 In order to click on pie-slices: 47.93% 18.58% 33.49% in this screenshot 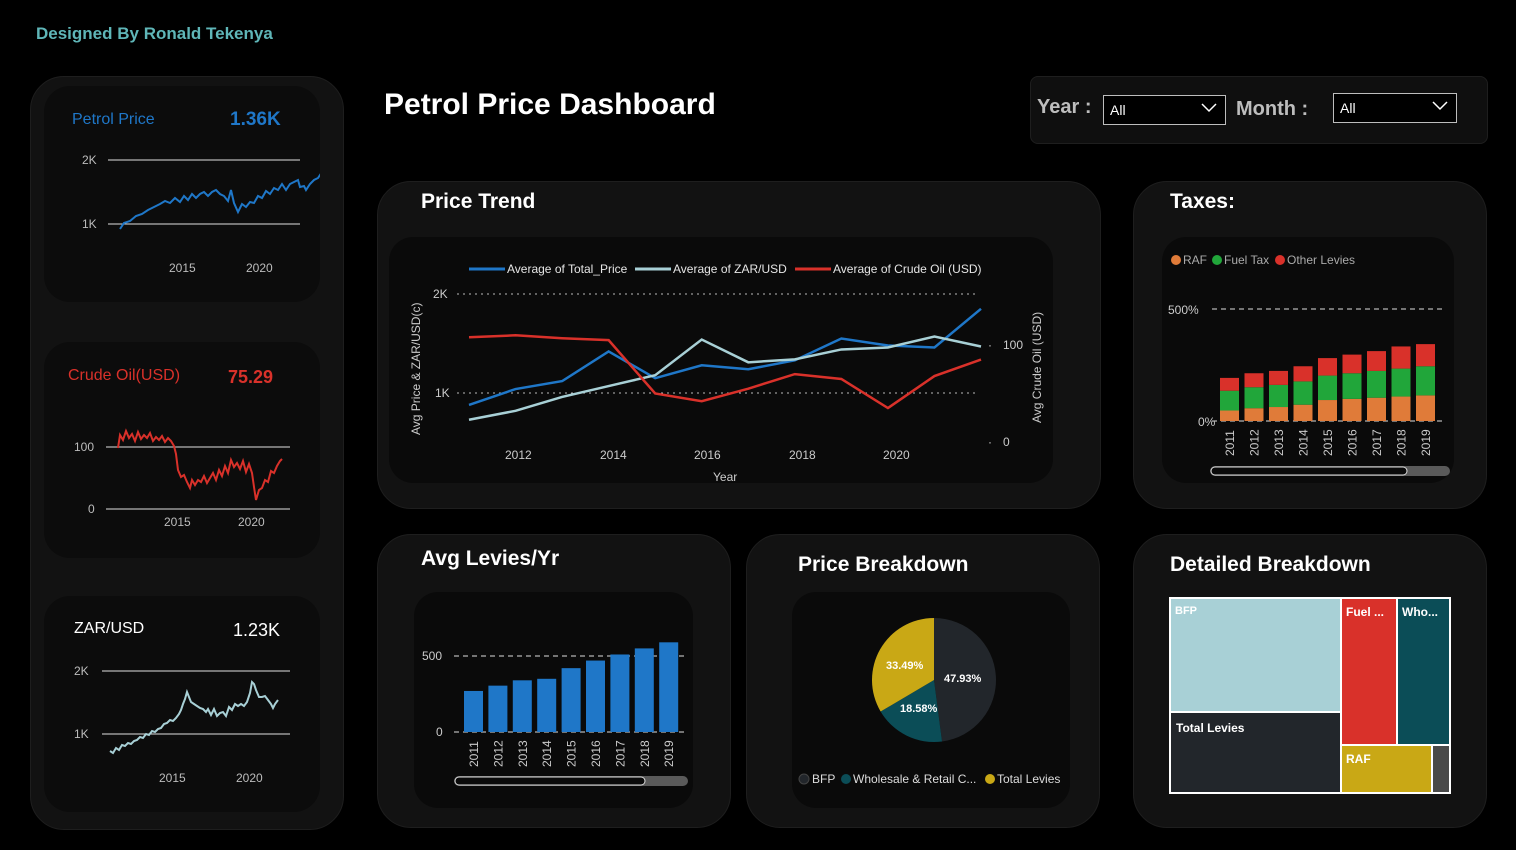, I will do `click(934, 680)`.